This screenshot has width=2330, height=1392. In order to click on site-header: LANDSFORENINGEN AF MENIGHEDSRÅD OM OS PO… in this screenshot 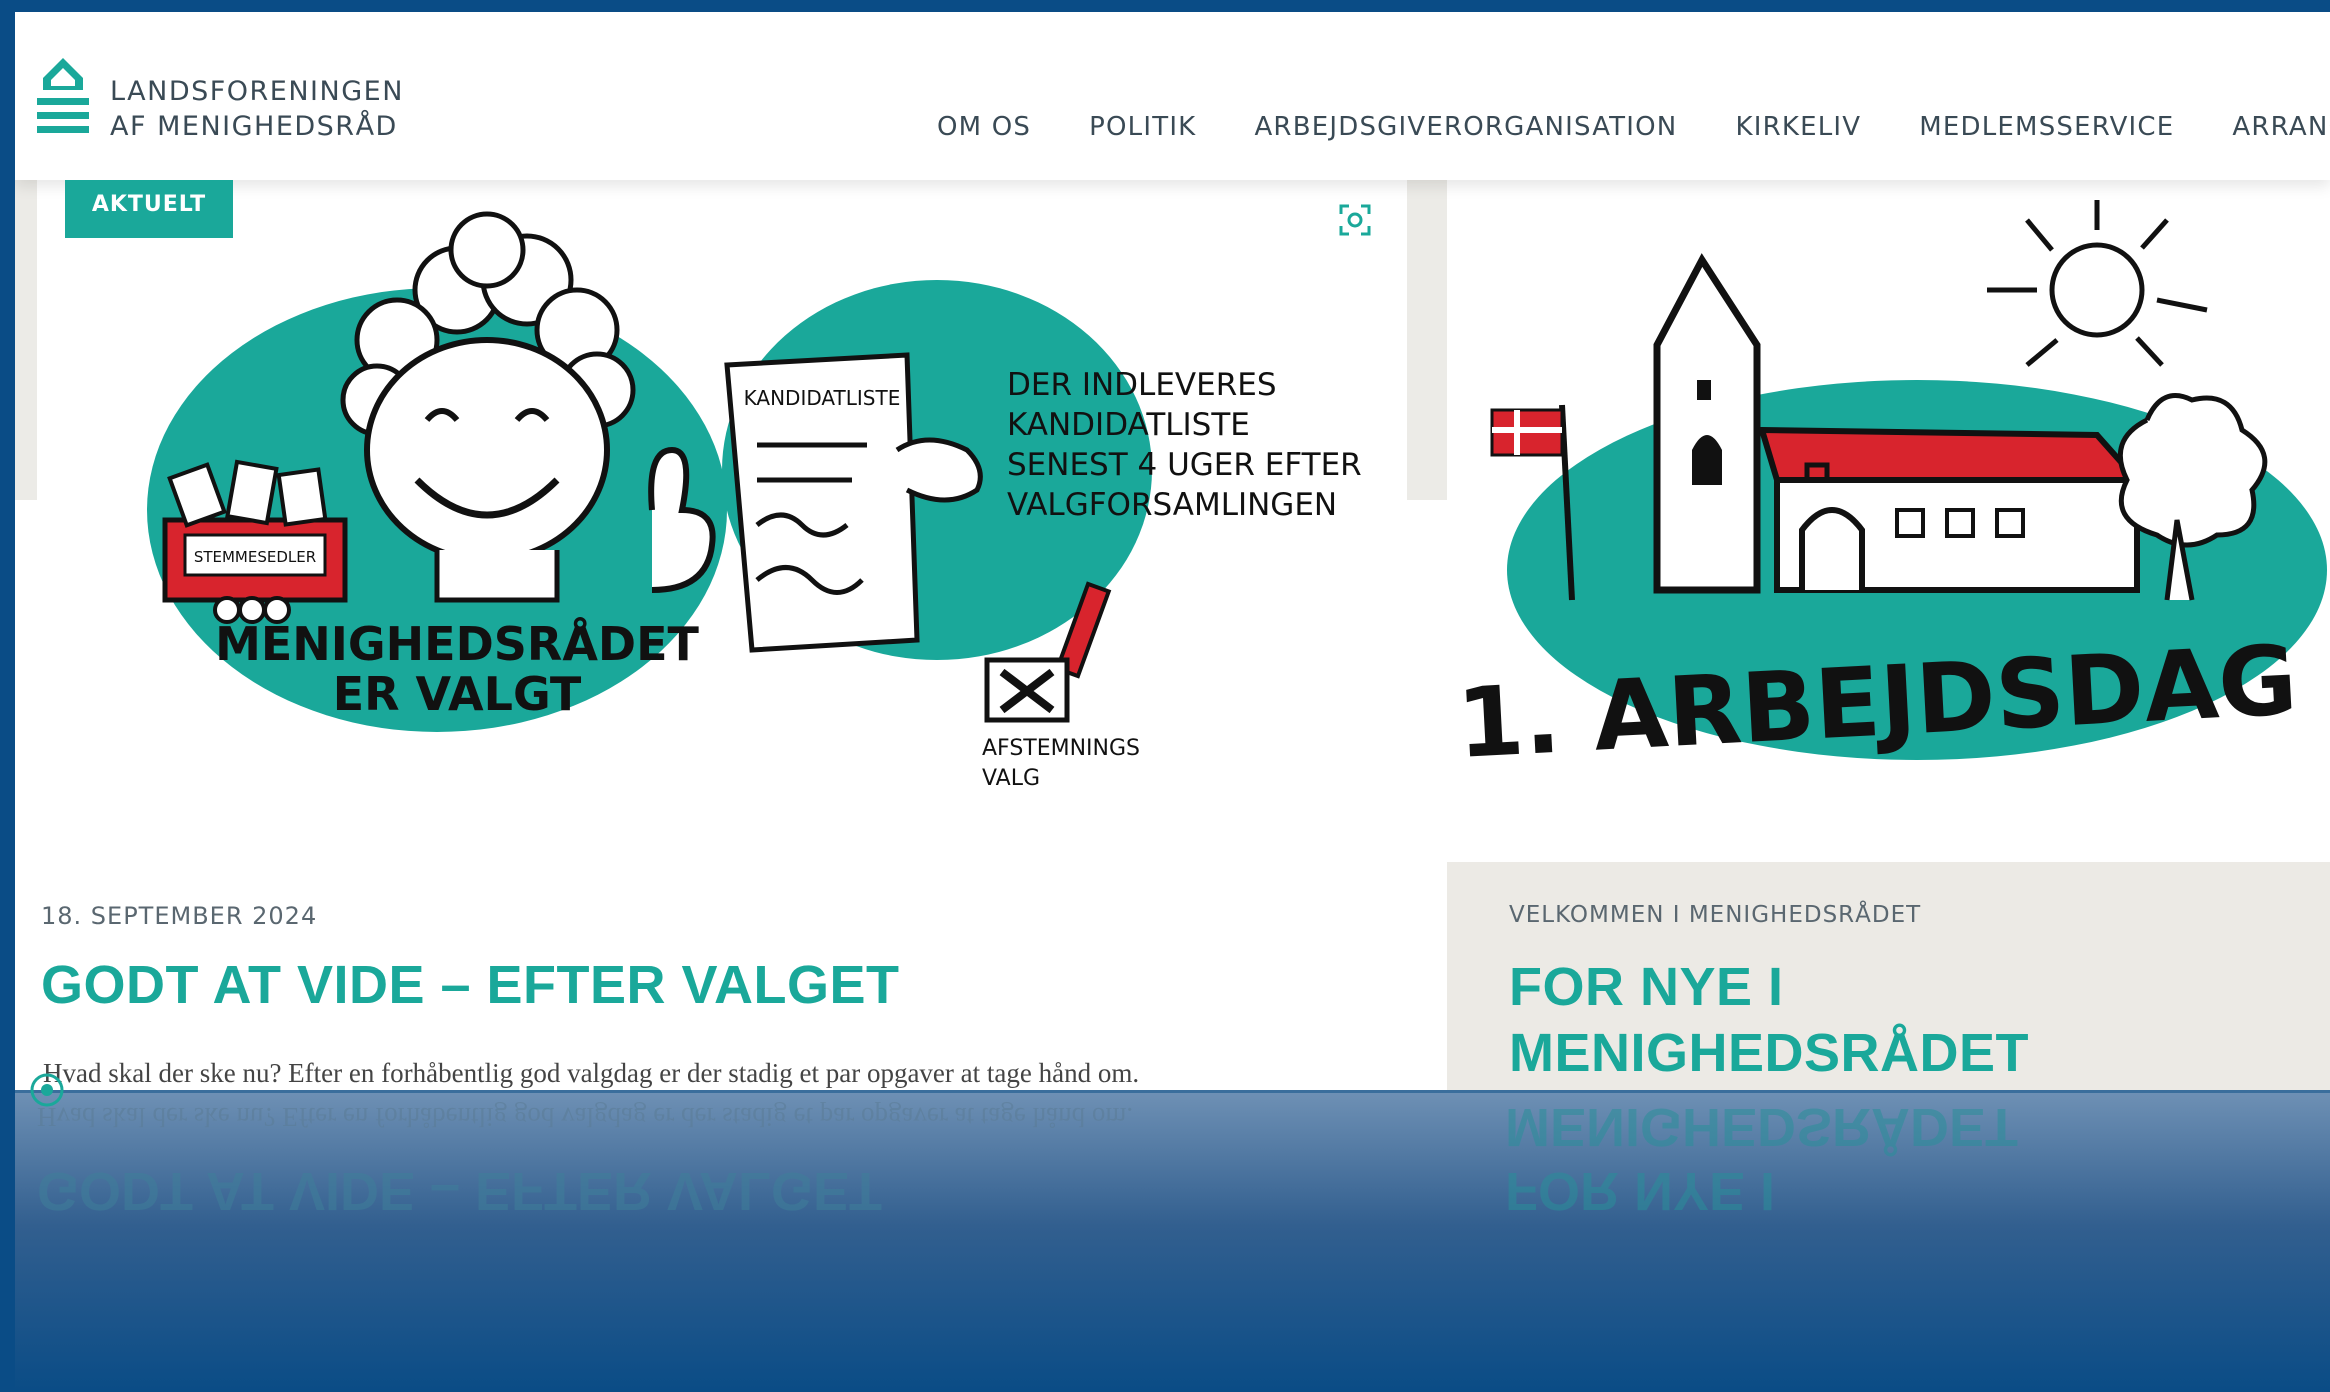, I will do `click(1172, 96)`.